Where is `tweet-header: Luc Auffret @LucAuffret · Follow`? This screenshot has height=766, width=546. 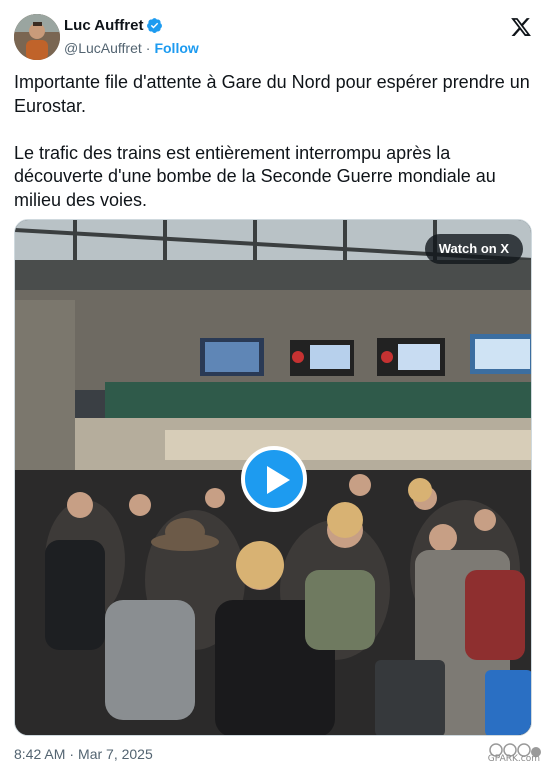
tweet-header: Luc Auffret @LucAuffret · Follow is located at coordinates (274, 37).